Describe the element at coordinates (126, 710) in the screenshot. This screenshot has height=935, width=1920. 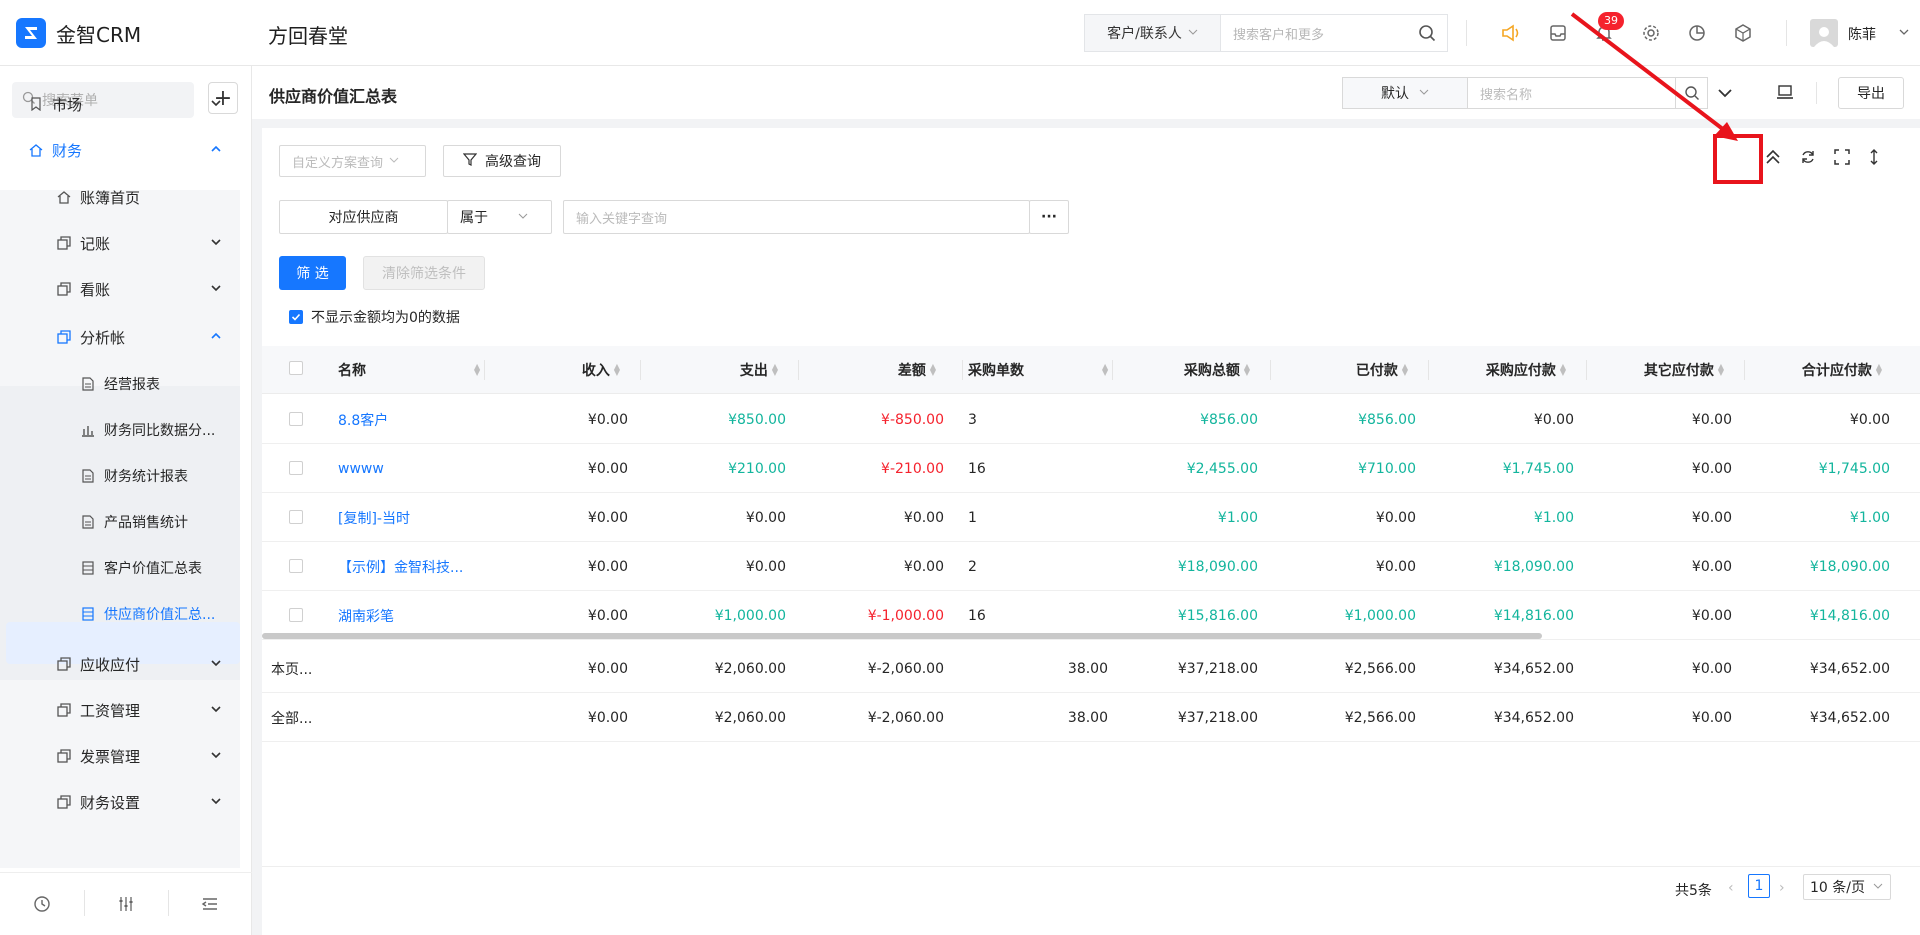
I see `sidebar-item-13: 工资管理` at that location.